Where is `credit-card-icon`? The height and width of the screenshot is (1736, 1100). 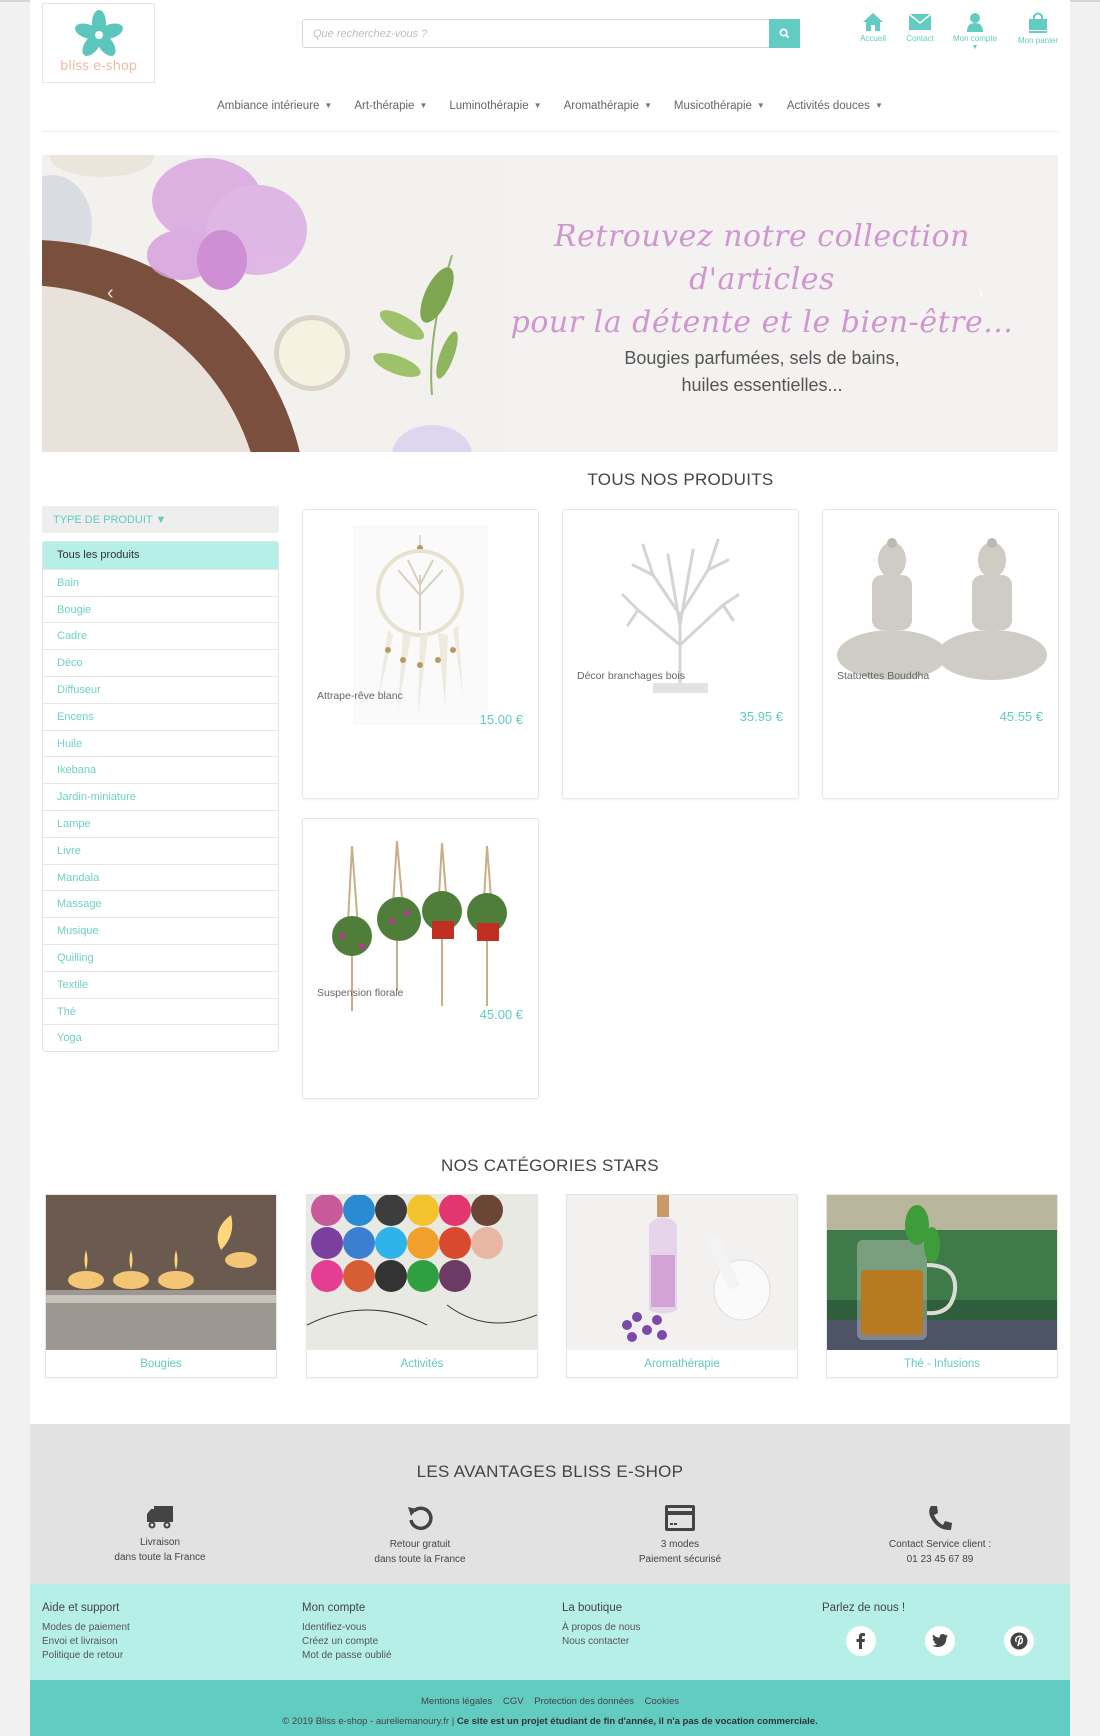
credit-card-icon is located at coordinates (680, 1518).